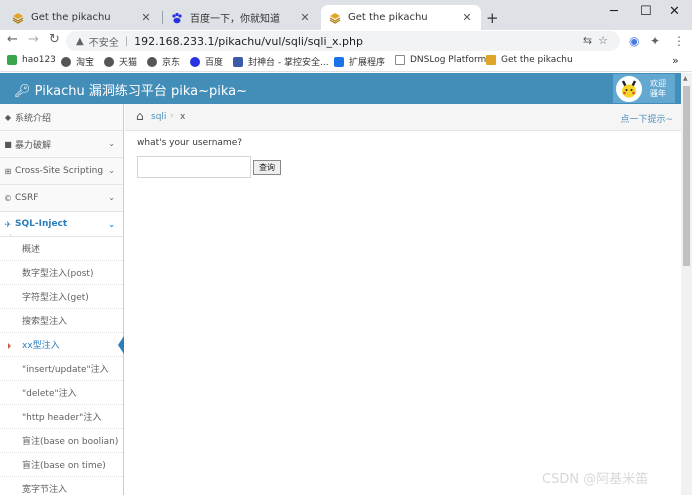 Image resolution: width=692 pixels, height=495 pixels. What do you see at coordinates (8, 144) in the screenshot?
I see `lock-icon: ■` at bounding box center [8, 144].